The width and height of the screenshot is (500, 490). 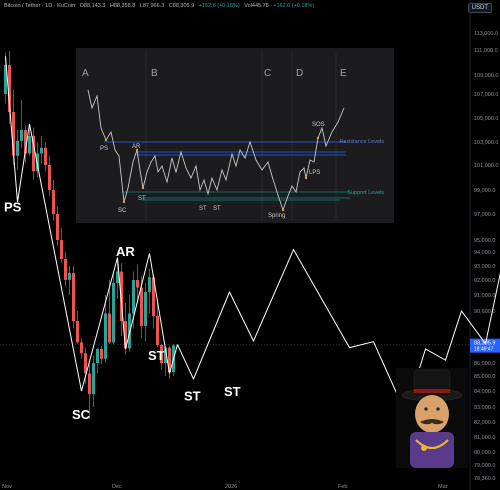 What do you see at coordinates (484, 191) in the screenshot?
I see `price-tick-label: 99,000.0` at bounding box center [484, 191].